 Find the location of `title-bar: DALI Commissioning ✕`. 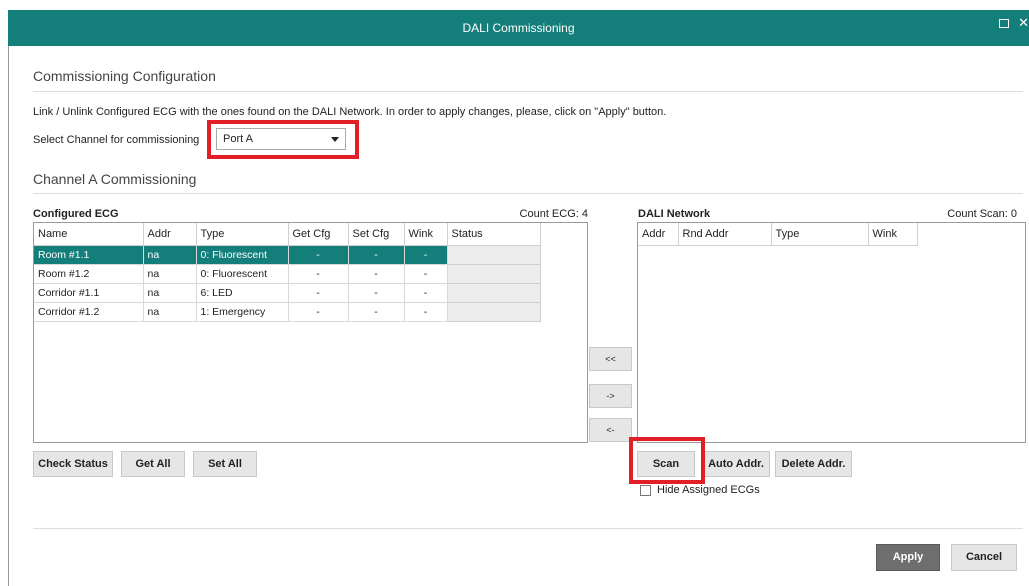

title-bar: DALI Commissioning ✕ is located at coordinates (518, 28).